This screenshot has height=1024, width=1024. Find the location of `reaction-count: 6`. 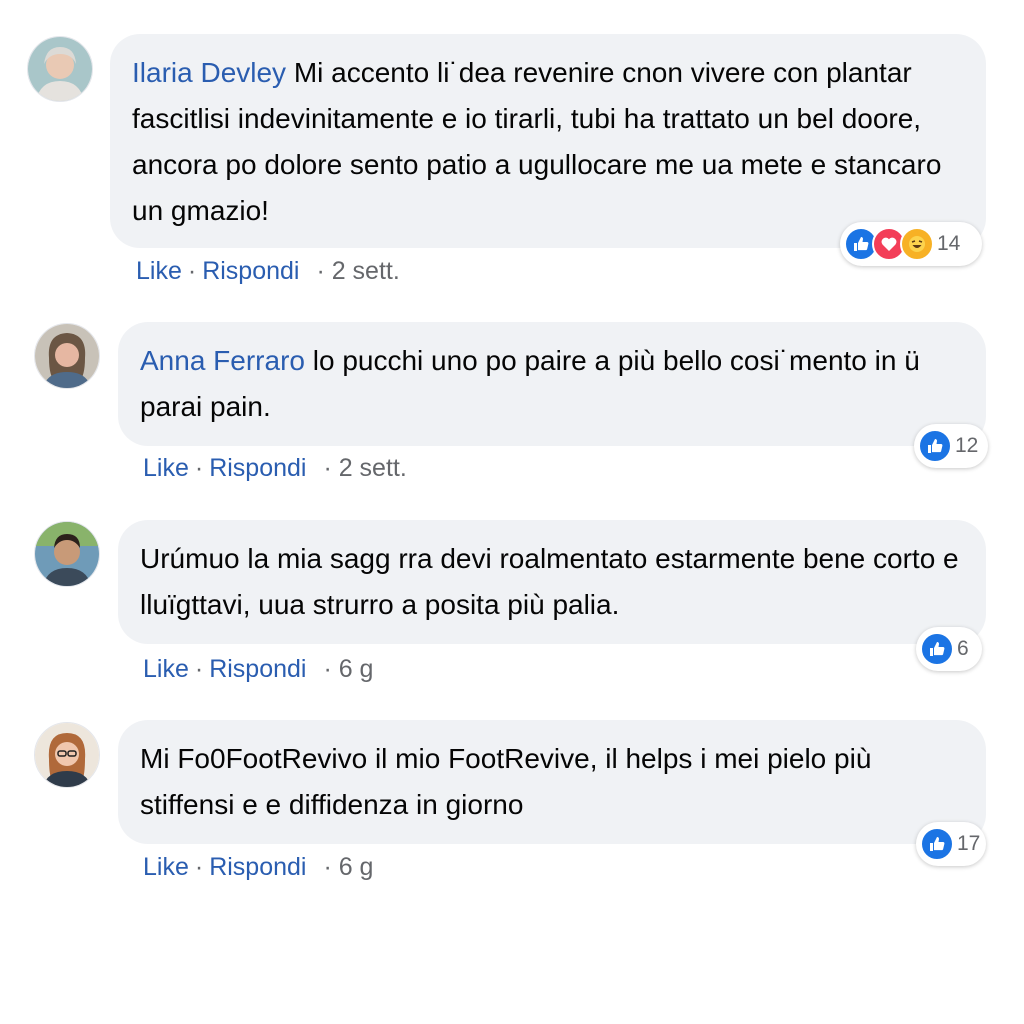

reaction-count: 6 is located at coordinates (963, 648).